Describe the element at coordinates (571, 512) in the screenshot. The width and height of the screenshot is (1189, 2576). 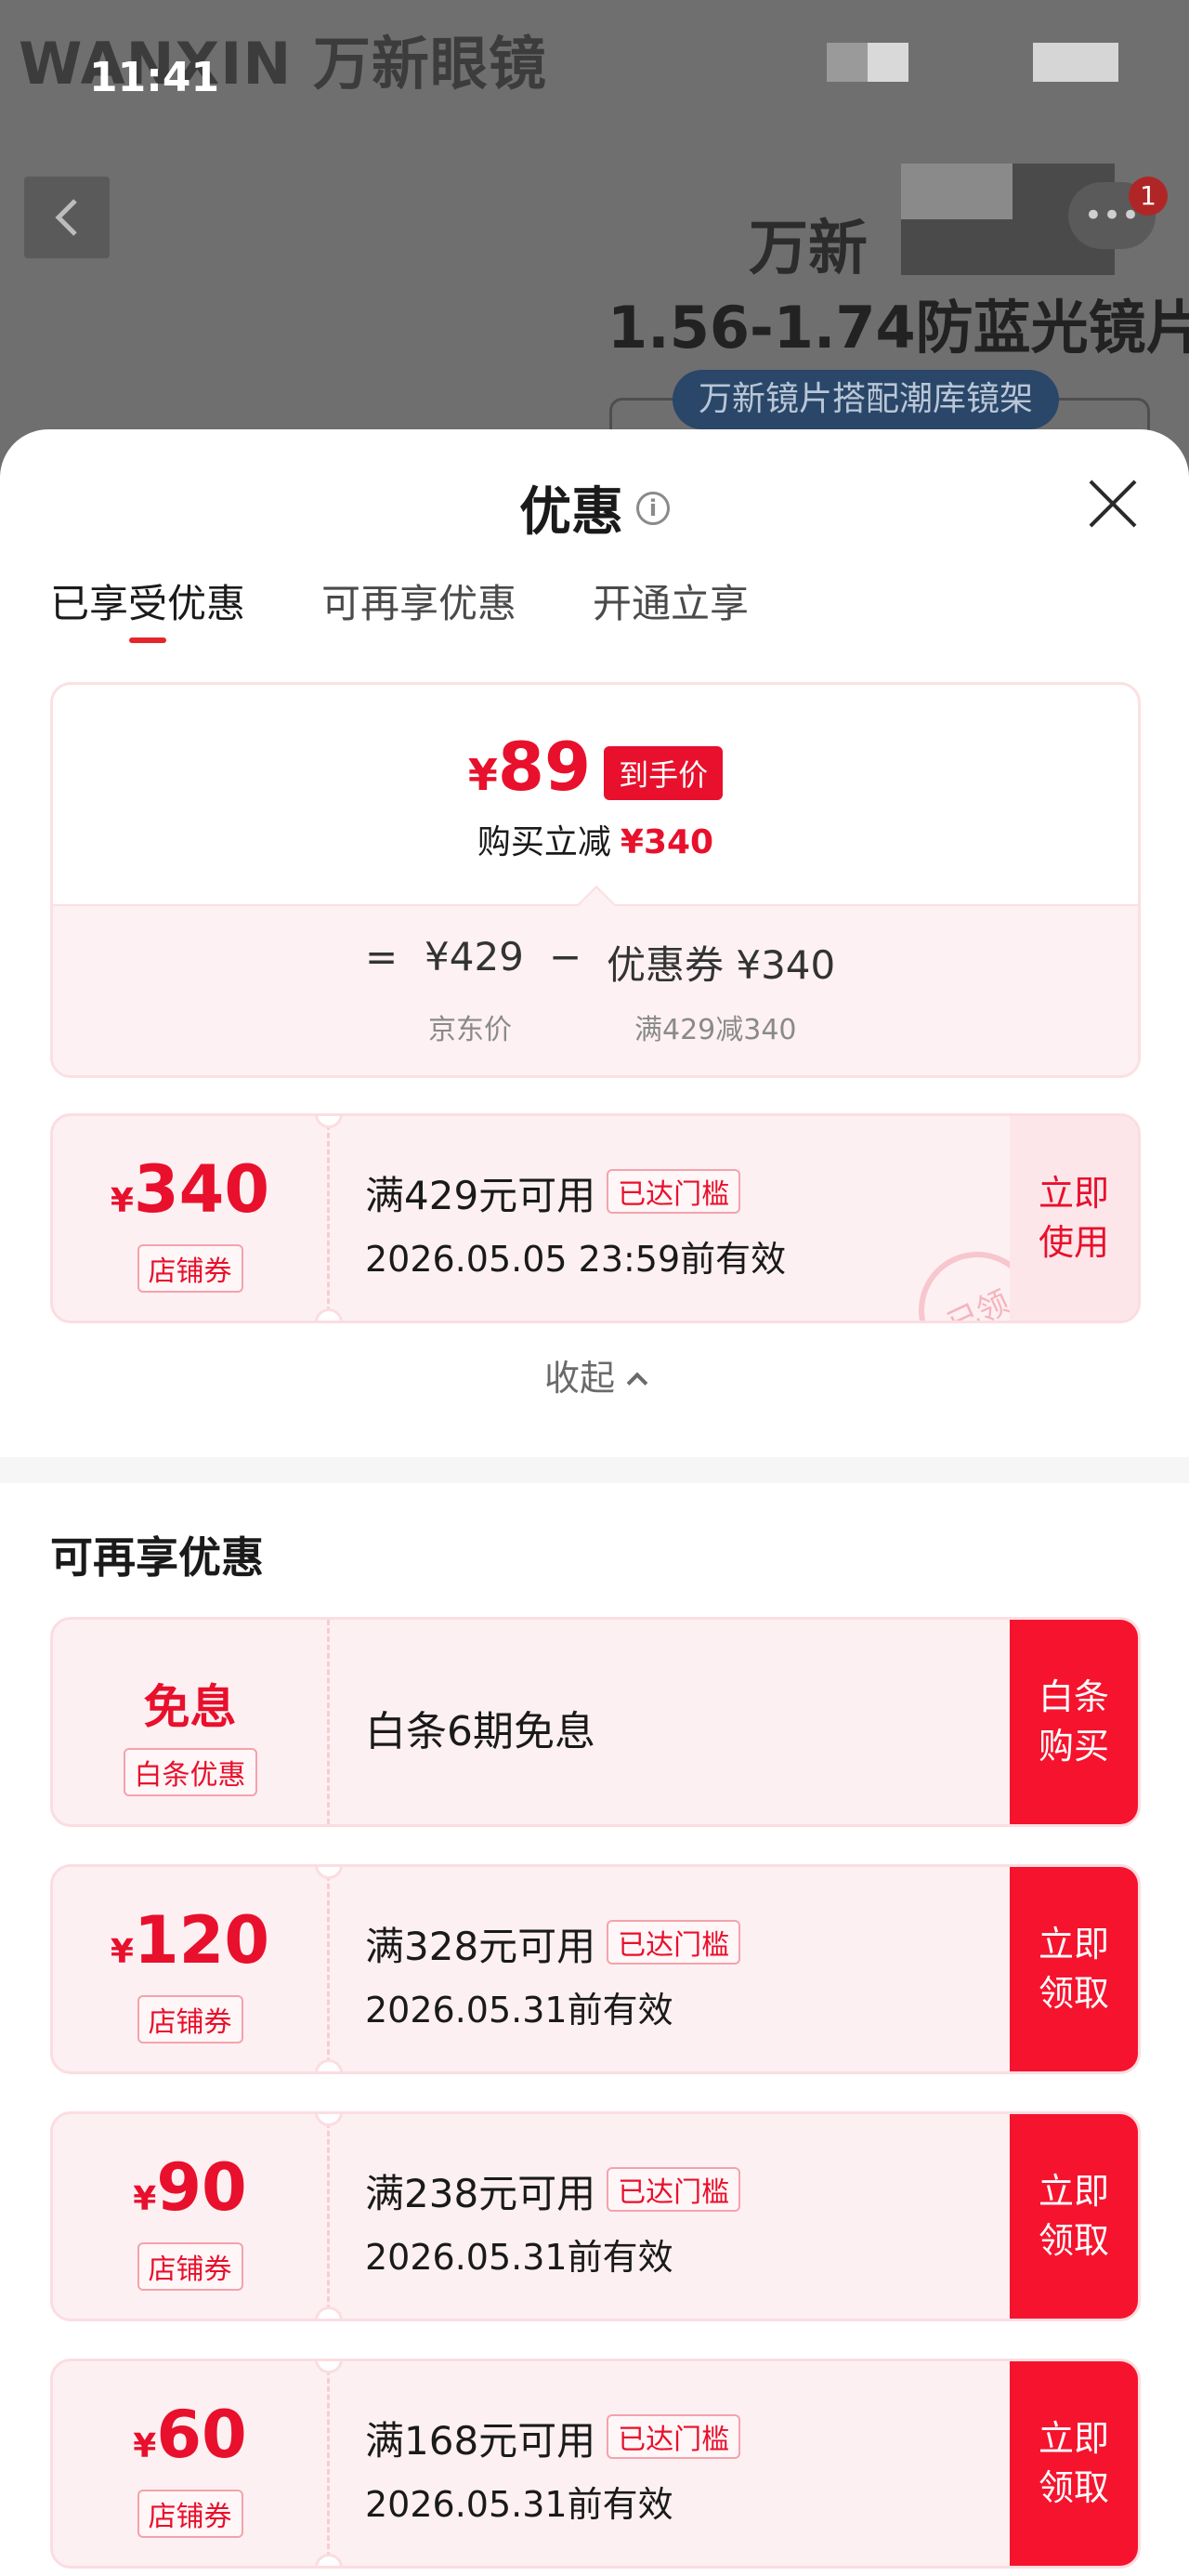
I see `sheet-title-text: 优惠` at that location.